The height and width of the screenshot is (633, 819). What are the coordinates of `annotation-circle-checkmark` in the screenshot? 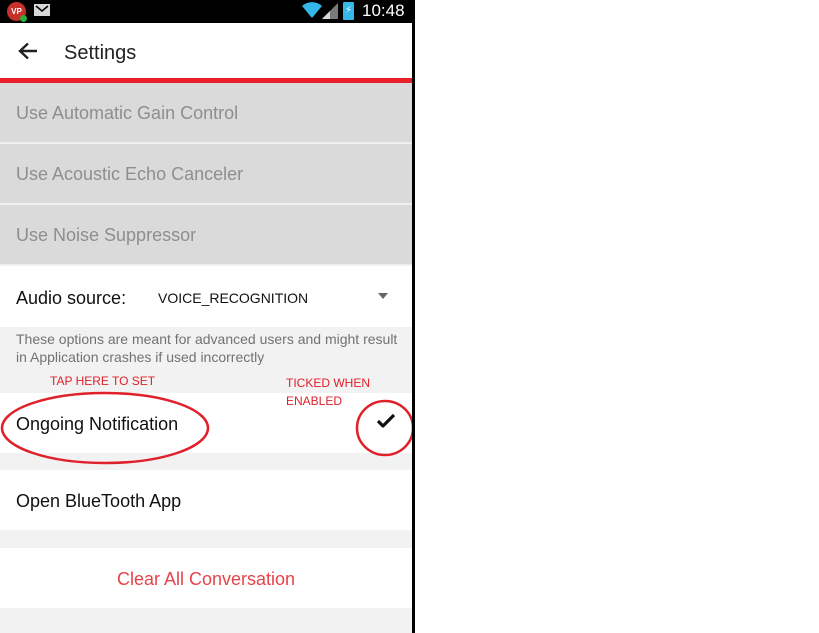 It's located at (383, 428).